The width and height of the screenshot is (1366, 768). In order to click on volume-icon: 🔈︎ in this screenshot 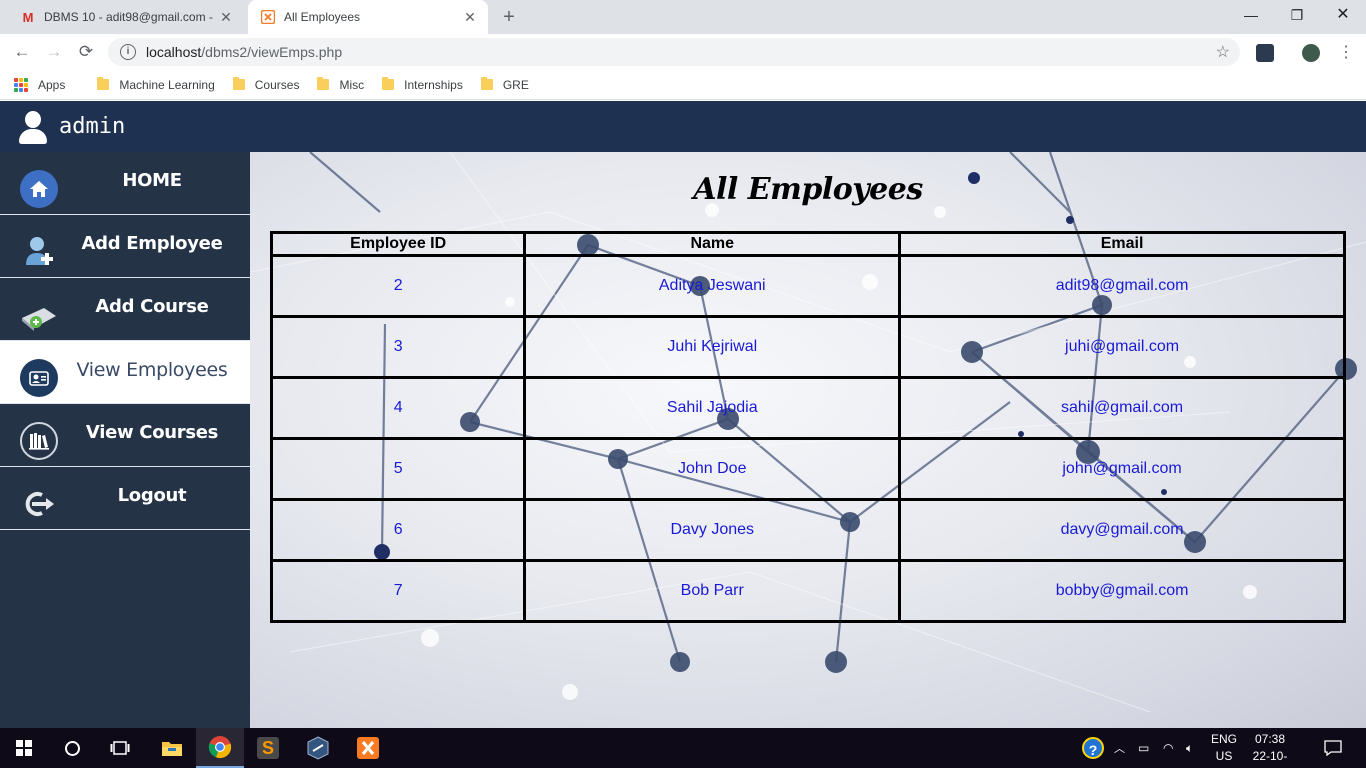, I will do `click(1189, 748)`.